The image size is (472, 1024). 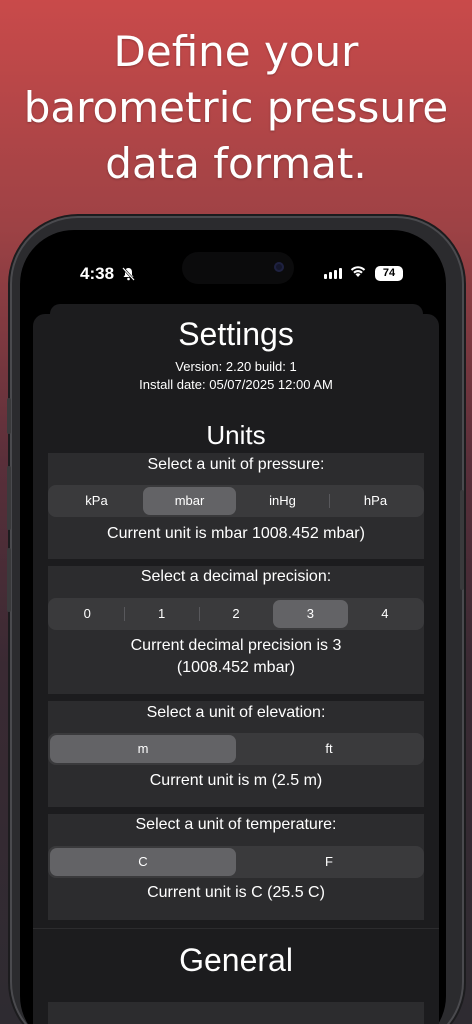 What do you see at coordinates (358, 273) in the screenshot?
I see `wifi-icon` at bounding box center [358, 273].